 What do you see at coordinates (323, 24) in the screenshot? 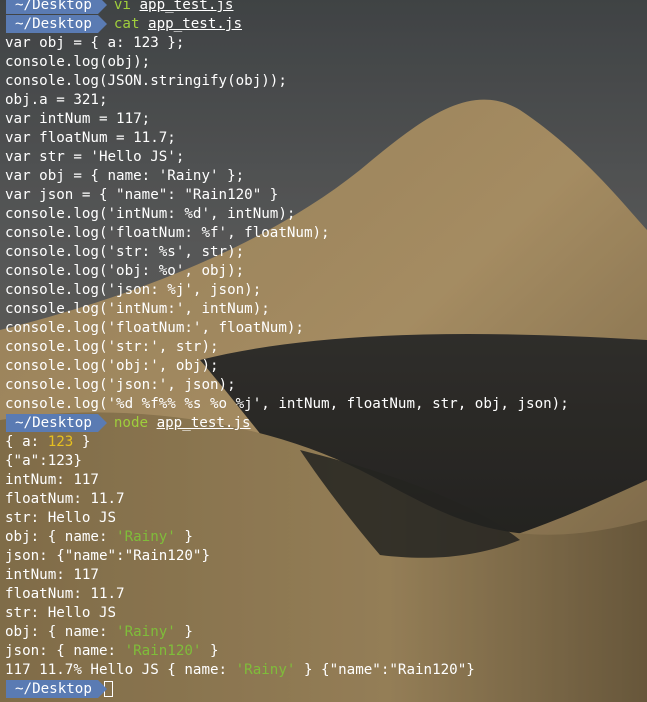
I see `prompt-line-cat: ~/Desktop cat app_test.js` at bounding box center [323, 24].